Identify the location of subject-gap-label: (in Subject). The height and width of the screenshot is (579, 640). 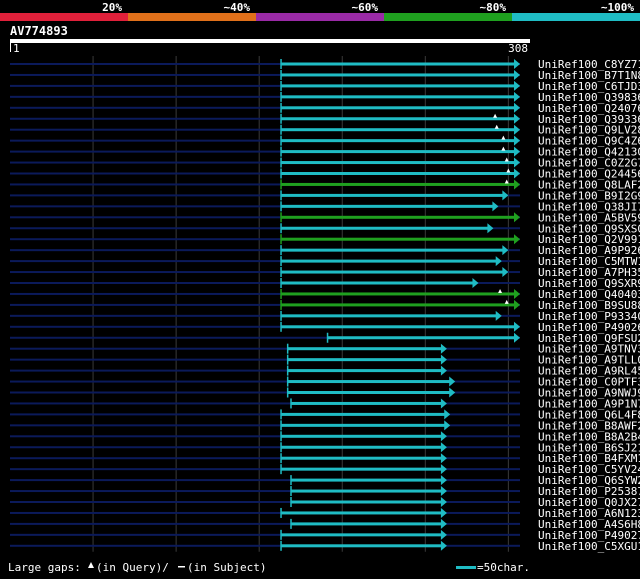
(226, 567).